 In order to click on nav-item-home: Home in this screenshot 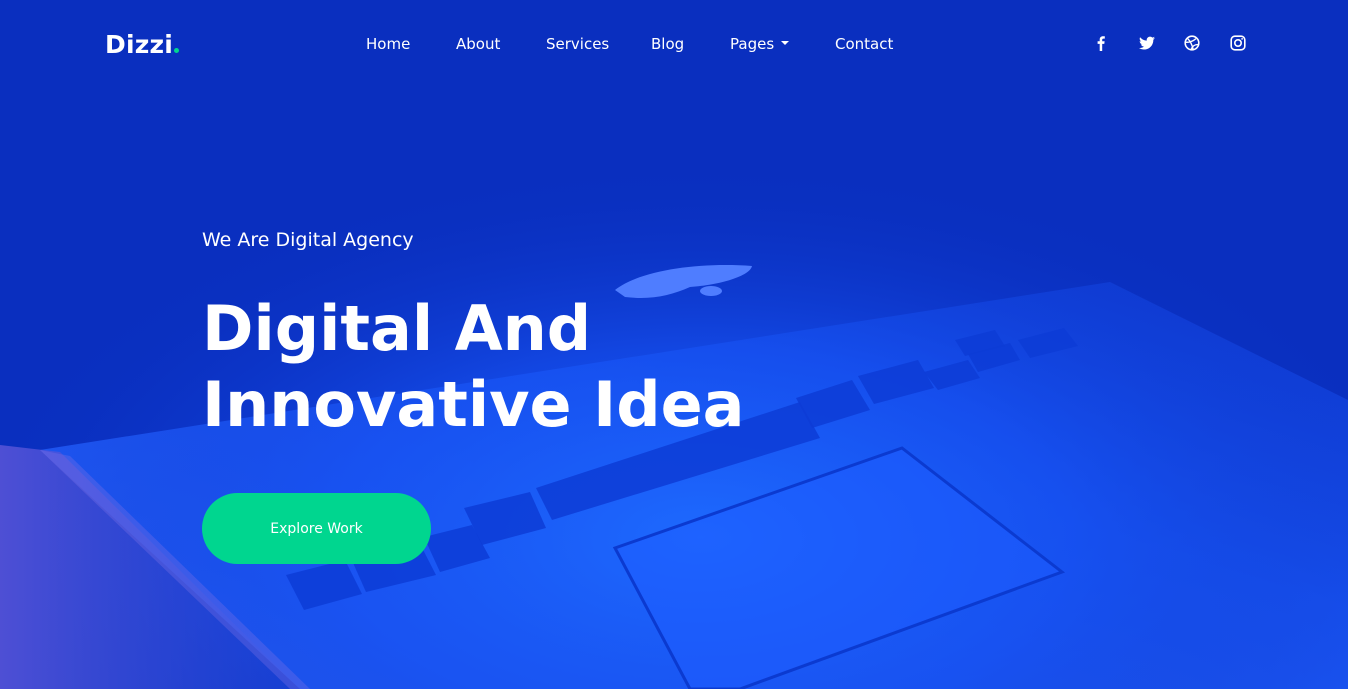, I will do `click(388, 44)`.